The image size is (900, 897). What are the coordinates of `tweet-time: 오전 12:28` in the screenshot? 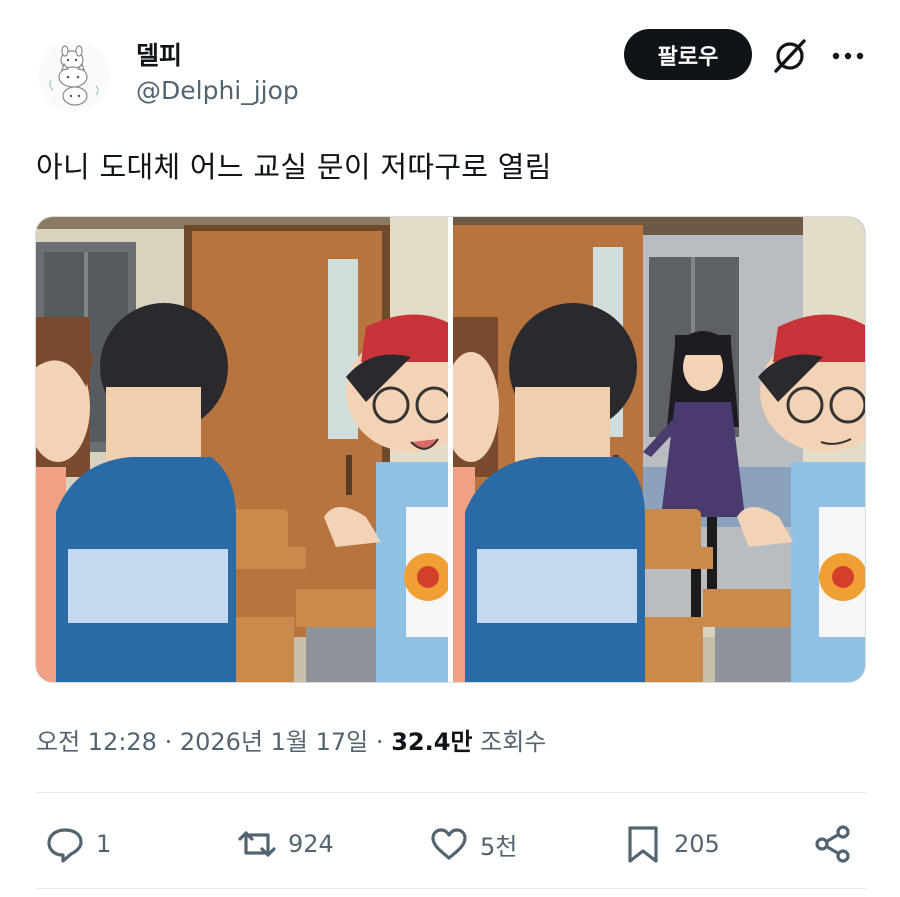 It's located at (96, 742).